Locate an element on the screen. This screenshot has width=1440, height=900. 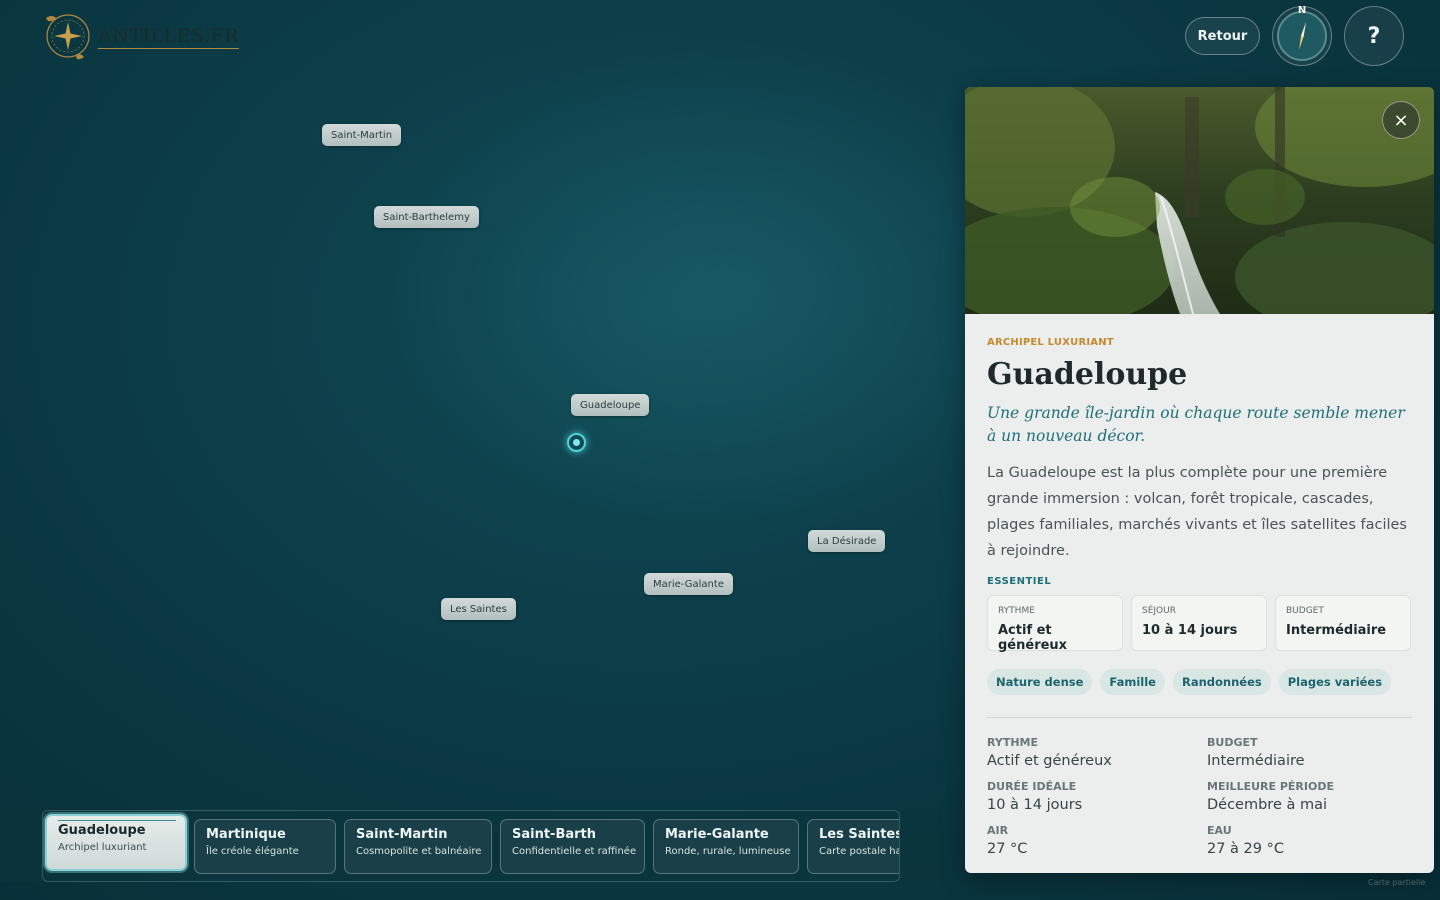
fact-value: 10 à 14 jours is located at coordinates (1035, 805).